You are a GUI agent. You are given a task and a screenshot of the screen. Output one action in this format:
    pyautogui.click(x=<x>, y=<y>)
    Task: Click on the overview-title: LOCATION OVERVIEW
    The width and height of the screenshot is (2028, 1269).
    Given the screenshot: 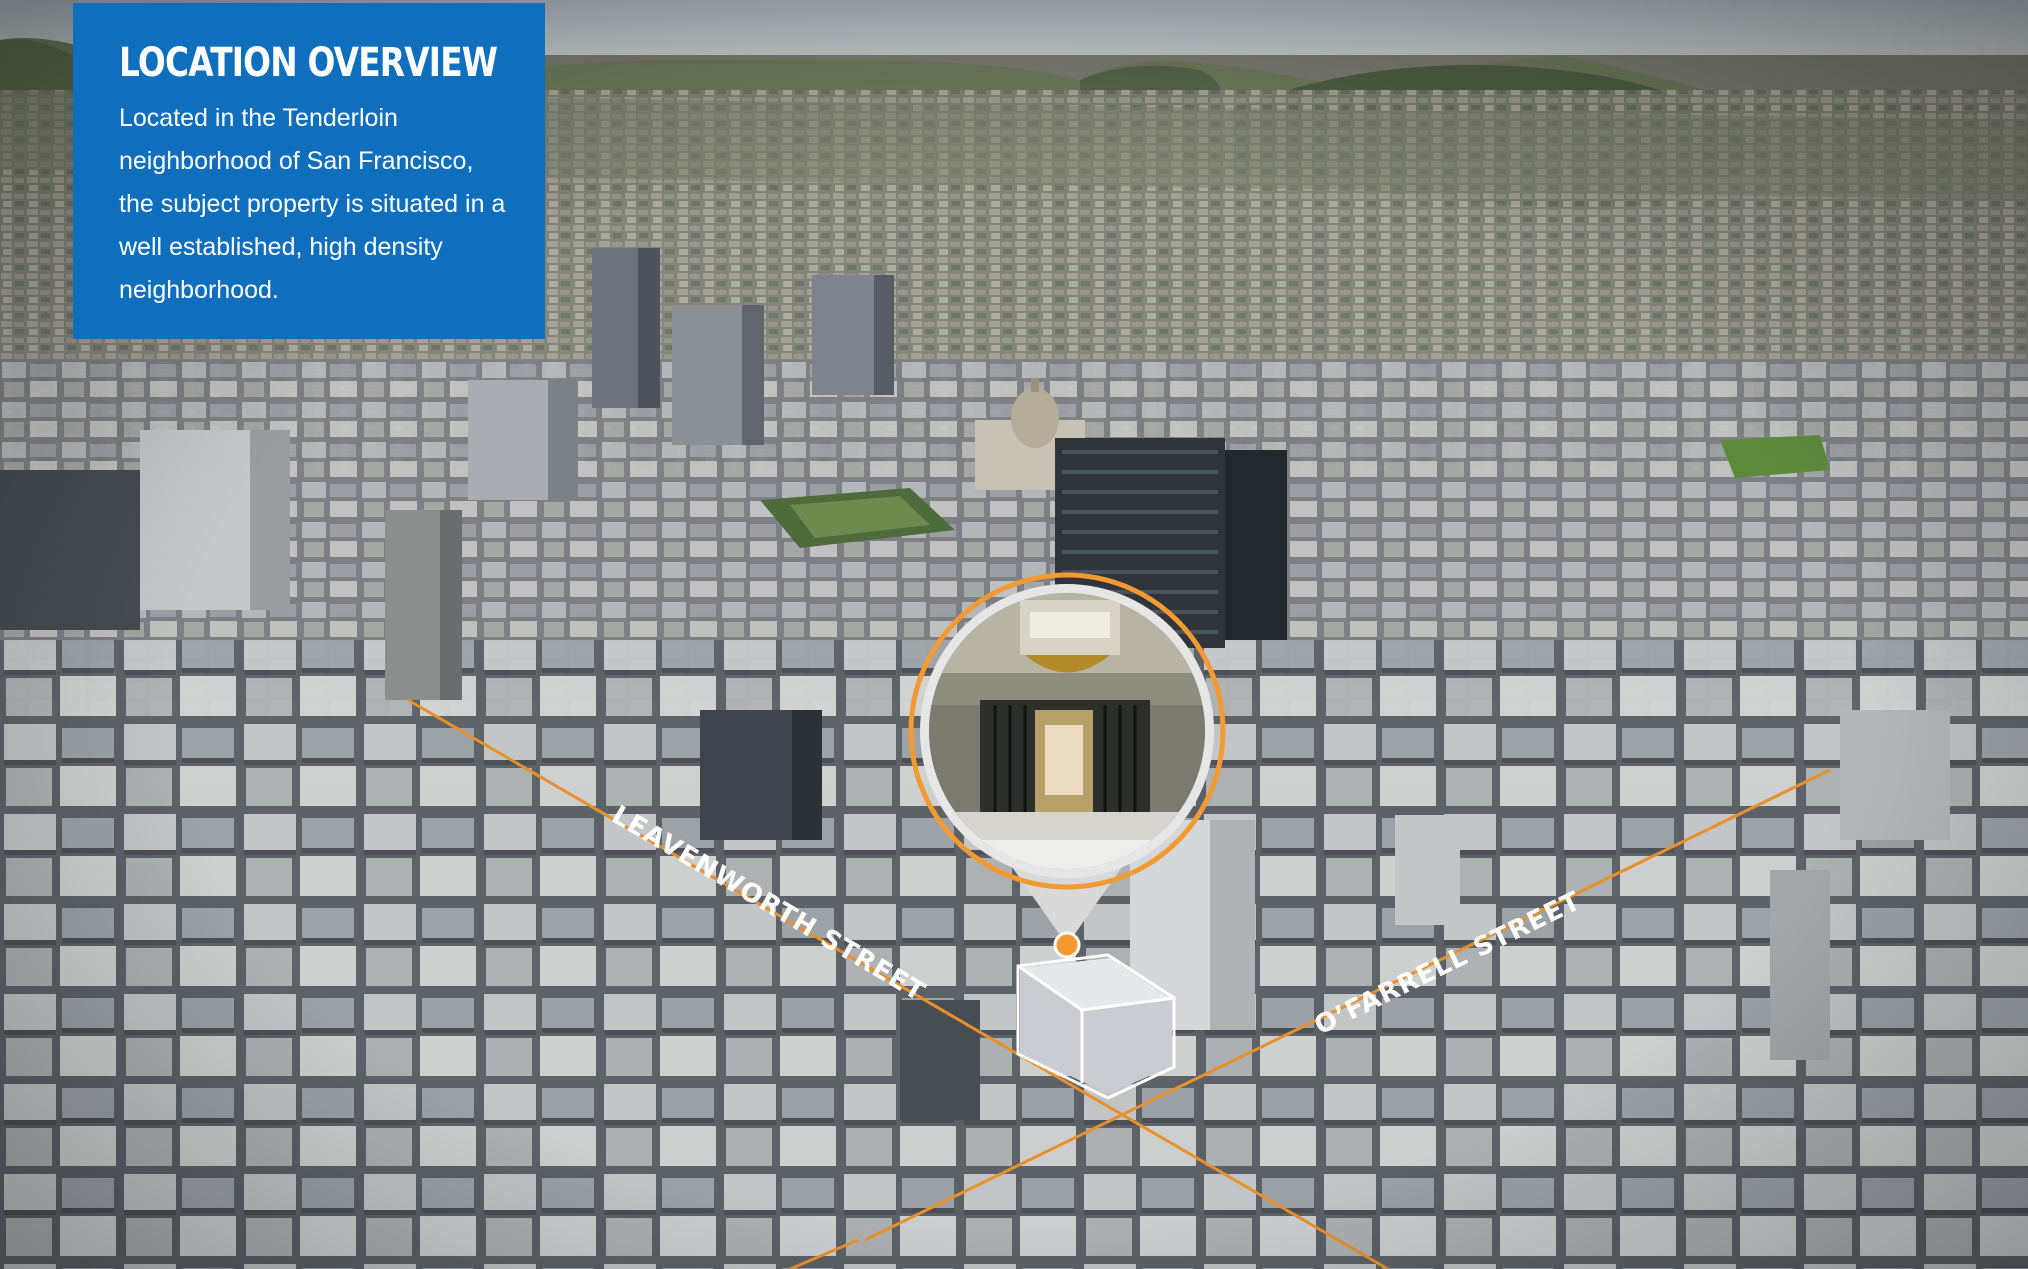 What is the action you would take?
    pyautogui.click(x=308, y=63)
    